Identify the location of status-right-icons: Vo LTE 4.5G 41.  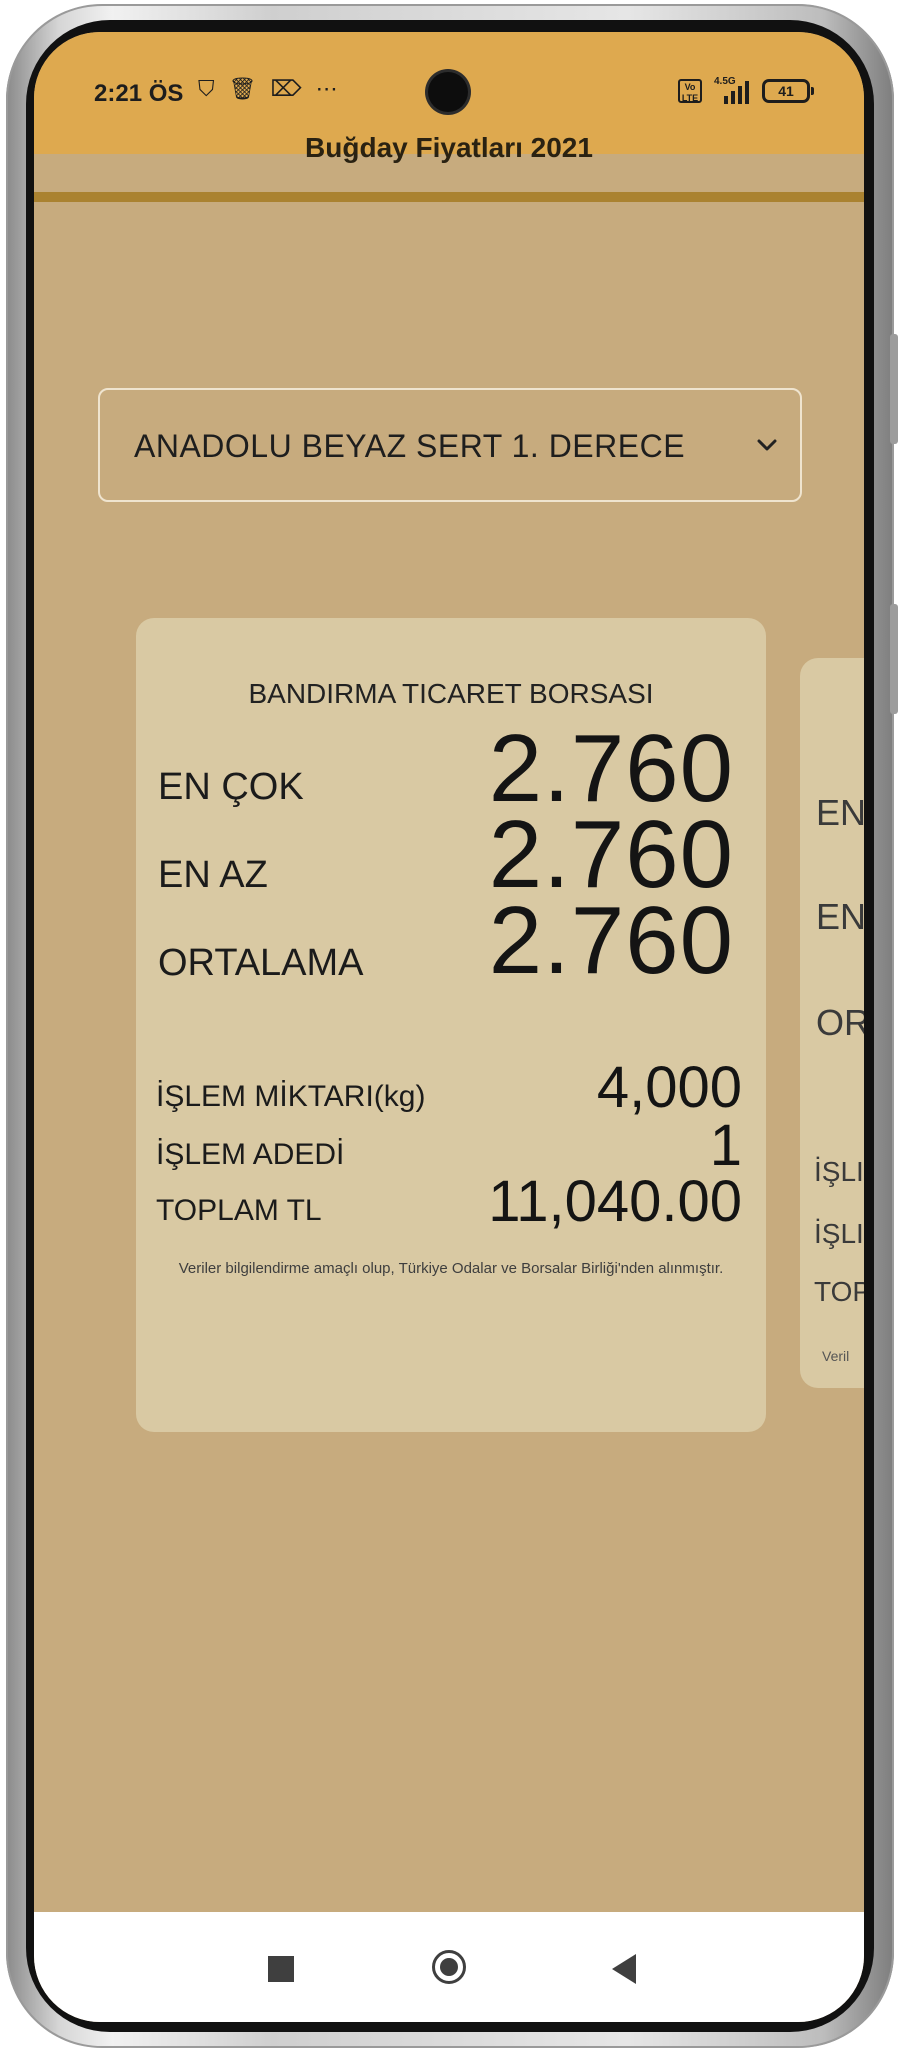
(746, 90).